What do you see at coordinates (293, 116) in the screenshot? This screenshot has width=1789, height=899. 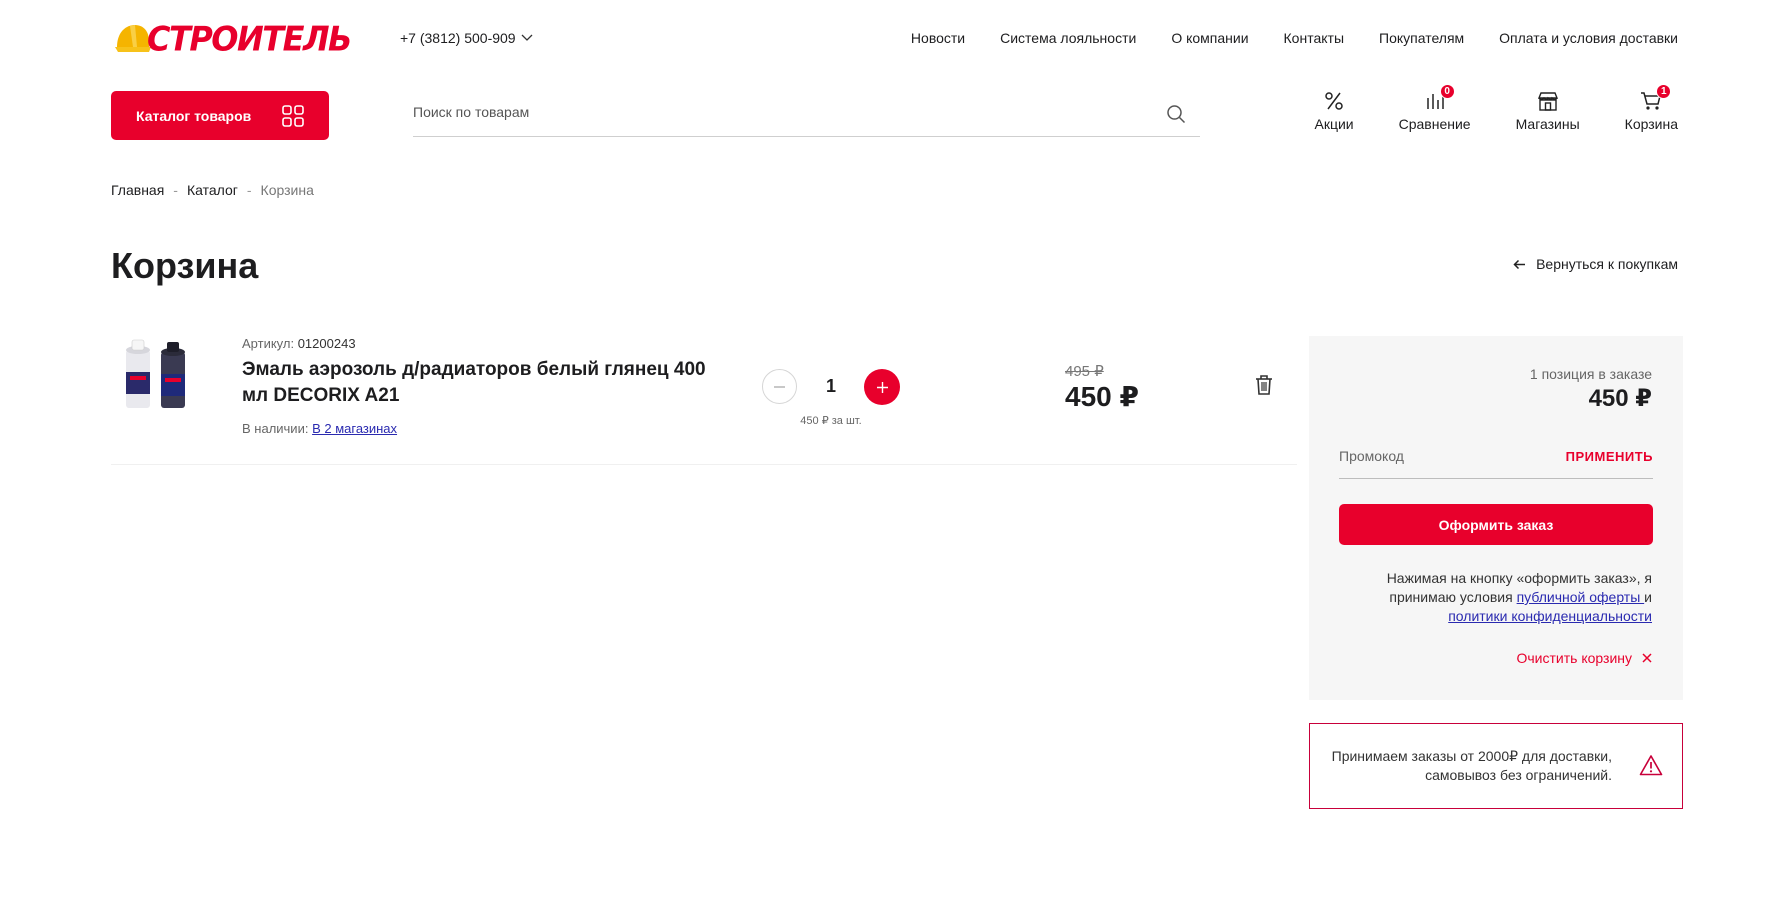 I see `grid-icon` at bounding box center [293, 116].